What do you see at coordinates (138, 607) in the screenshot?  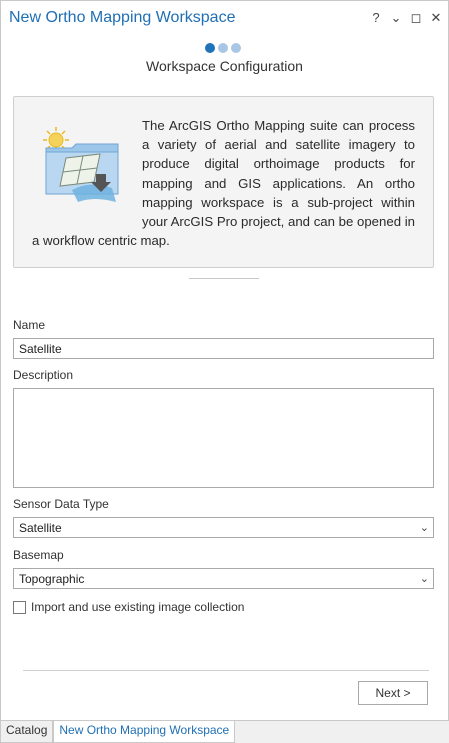 I see `import-collection-label: Import and use existing image collection` at bounding box center [138, 607].